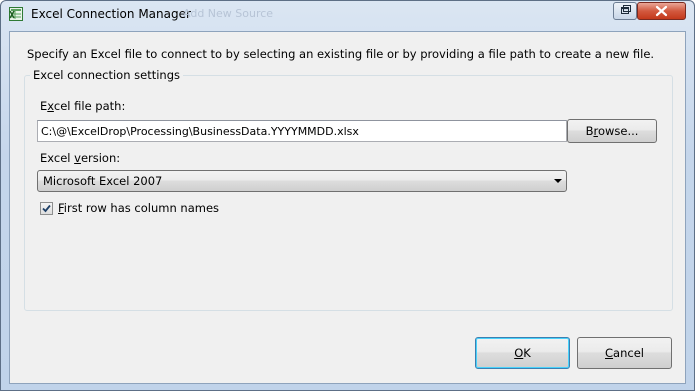 This screenshot has height=391, width=695. What do you see at coordinates (609, 353) in the screenshot?
I see `cancel-label-access-key: C` at bounding box center [609, 353].